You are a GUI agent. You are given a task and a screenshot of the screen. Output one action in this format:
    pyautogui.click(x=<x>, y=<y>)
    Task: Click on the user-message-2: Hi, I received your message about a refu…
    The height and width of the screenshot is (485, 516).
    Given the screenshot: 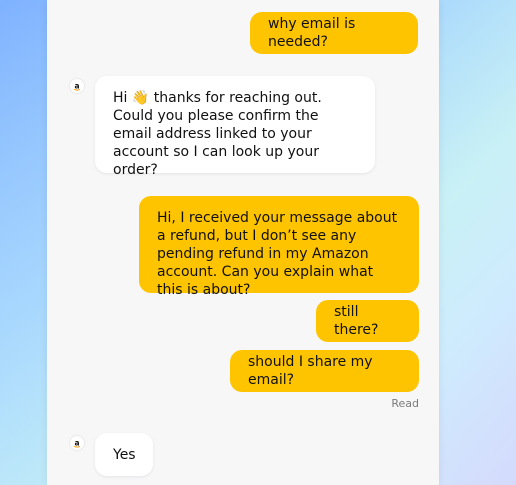 What is the action you would take?
    pyautogui.click(x=279, y=247)
    